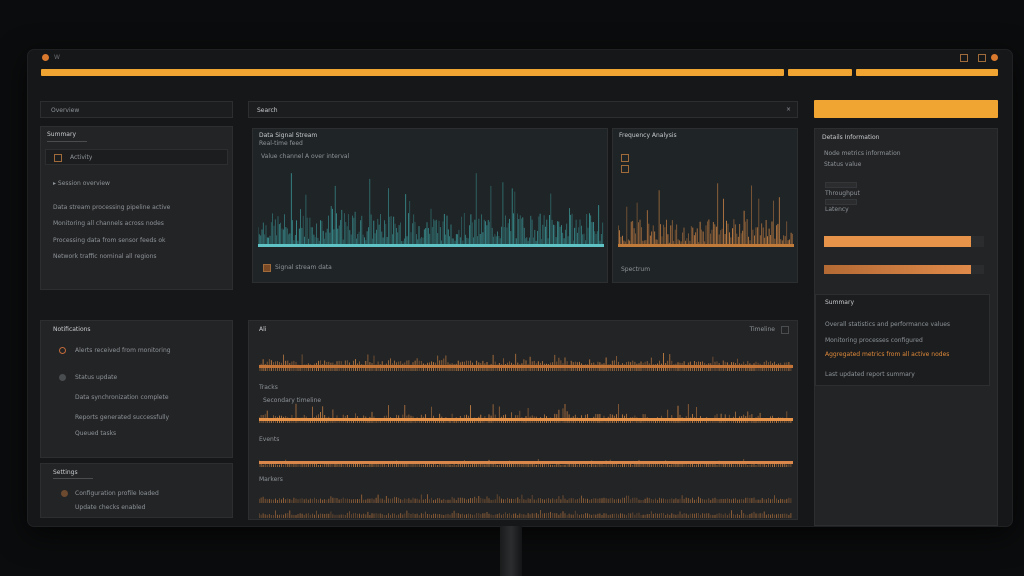  What do you see at coordinates (964, 58) in the screenshot?
I see `minimize-icon` at bounding box center [964, 58].